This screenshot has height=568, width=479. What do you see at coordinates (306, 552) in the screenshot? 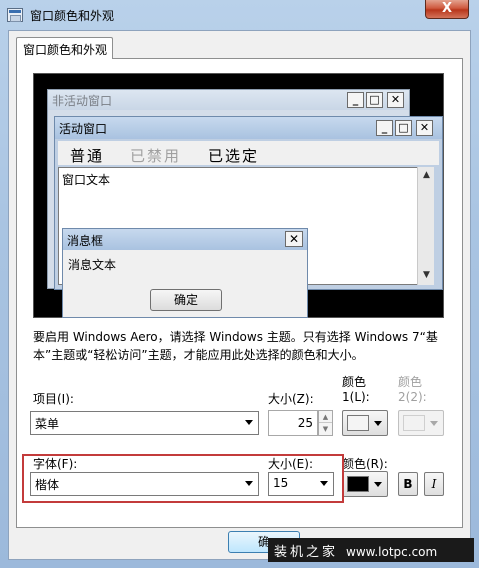
I see `watermark-brand: 装机之家` at bounding box center [306, 552].